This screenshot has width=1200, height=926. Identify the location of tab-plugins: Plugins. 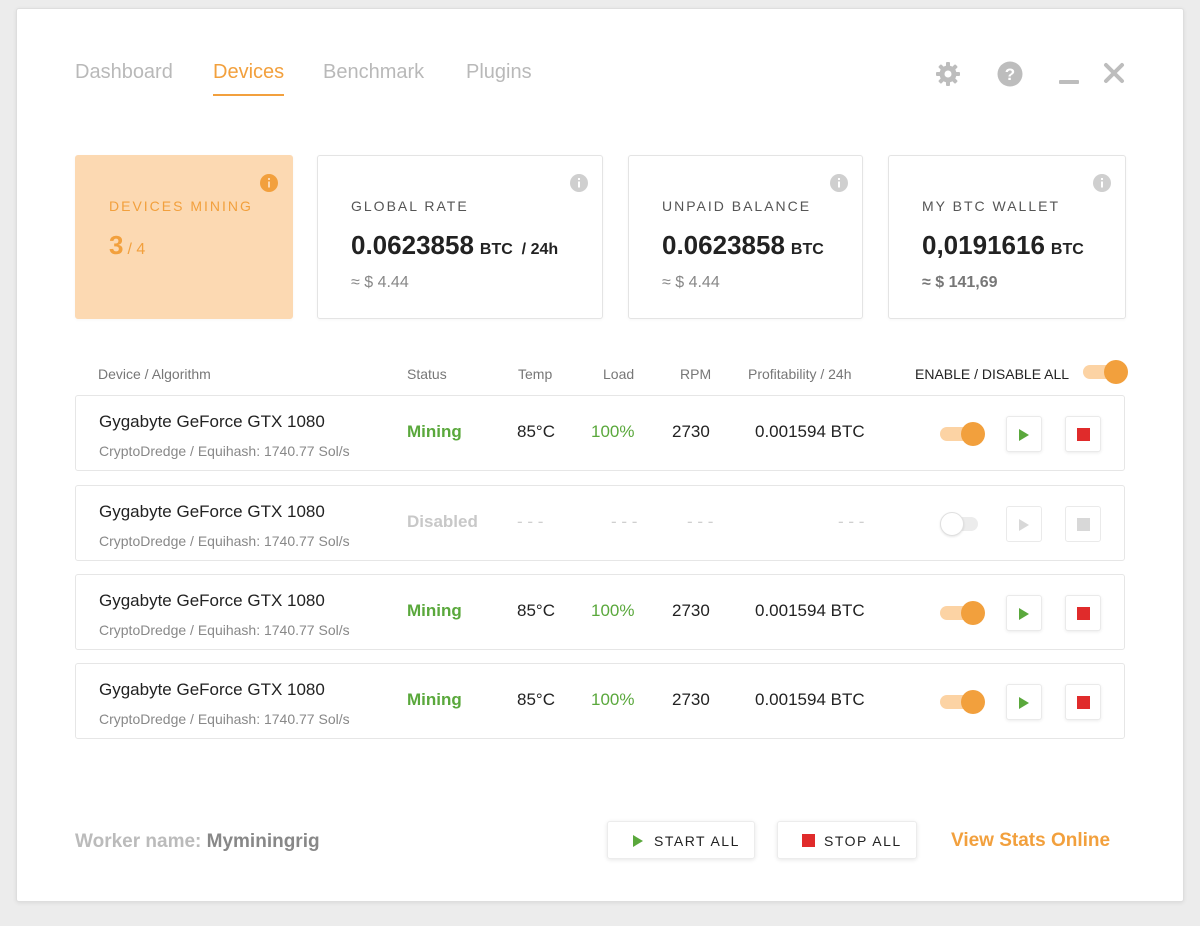
(499, 77).